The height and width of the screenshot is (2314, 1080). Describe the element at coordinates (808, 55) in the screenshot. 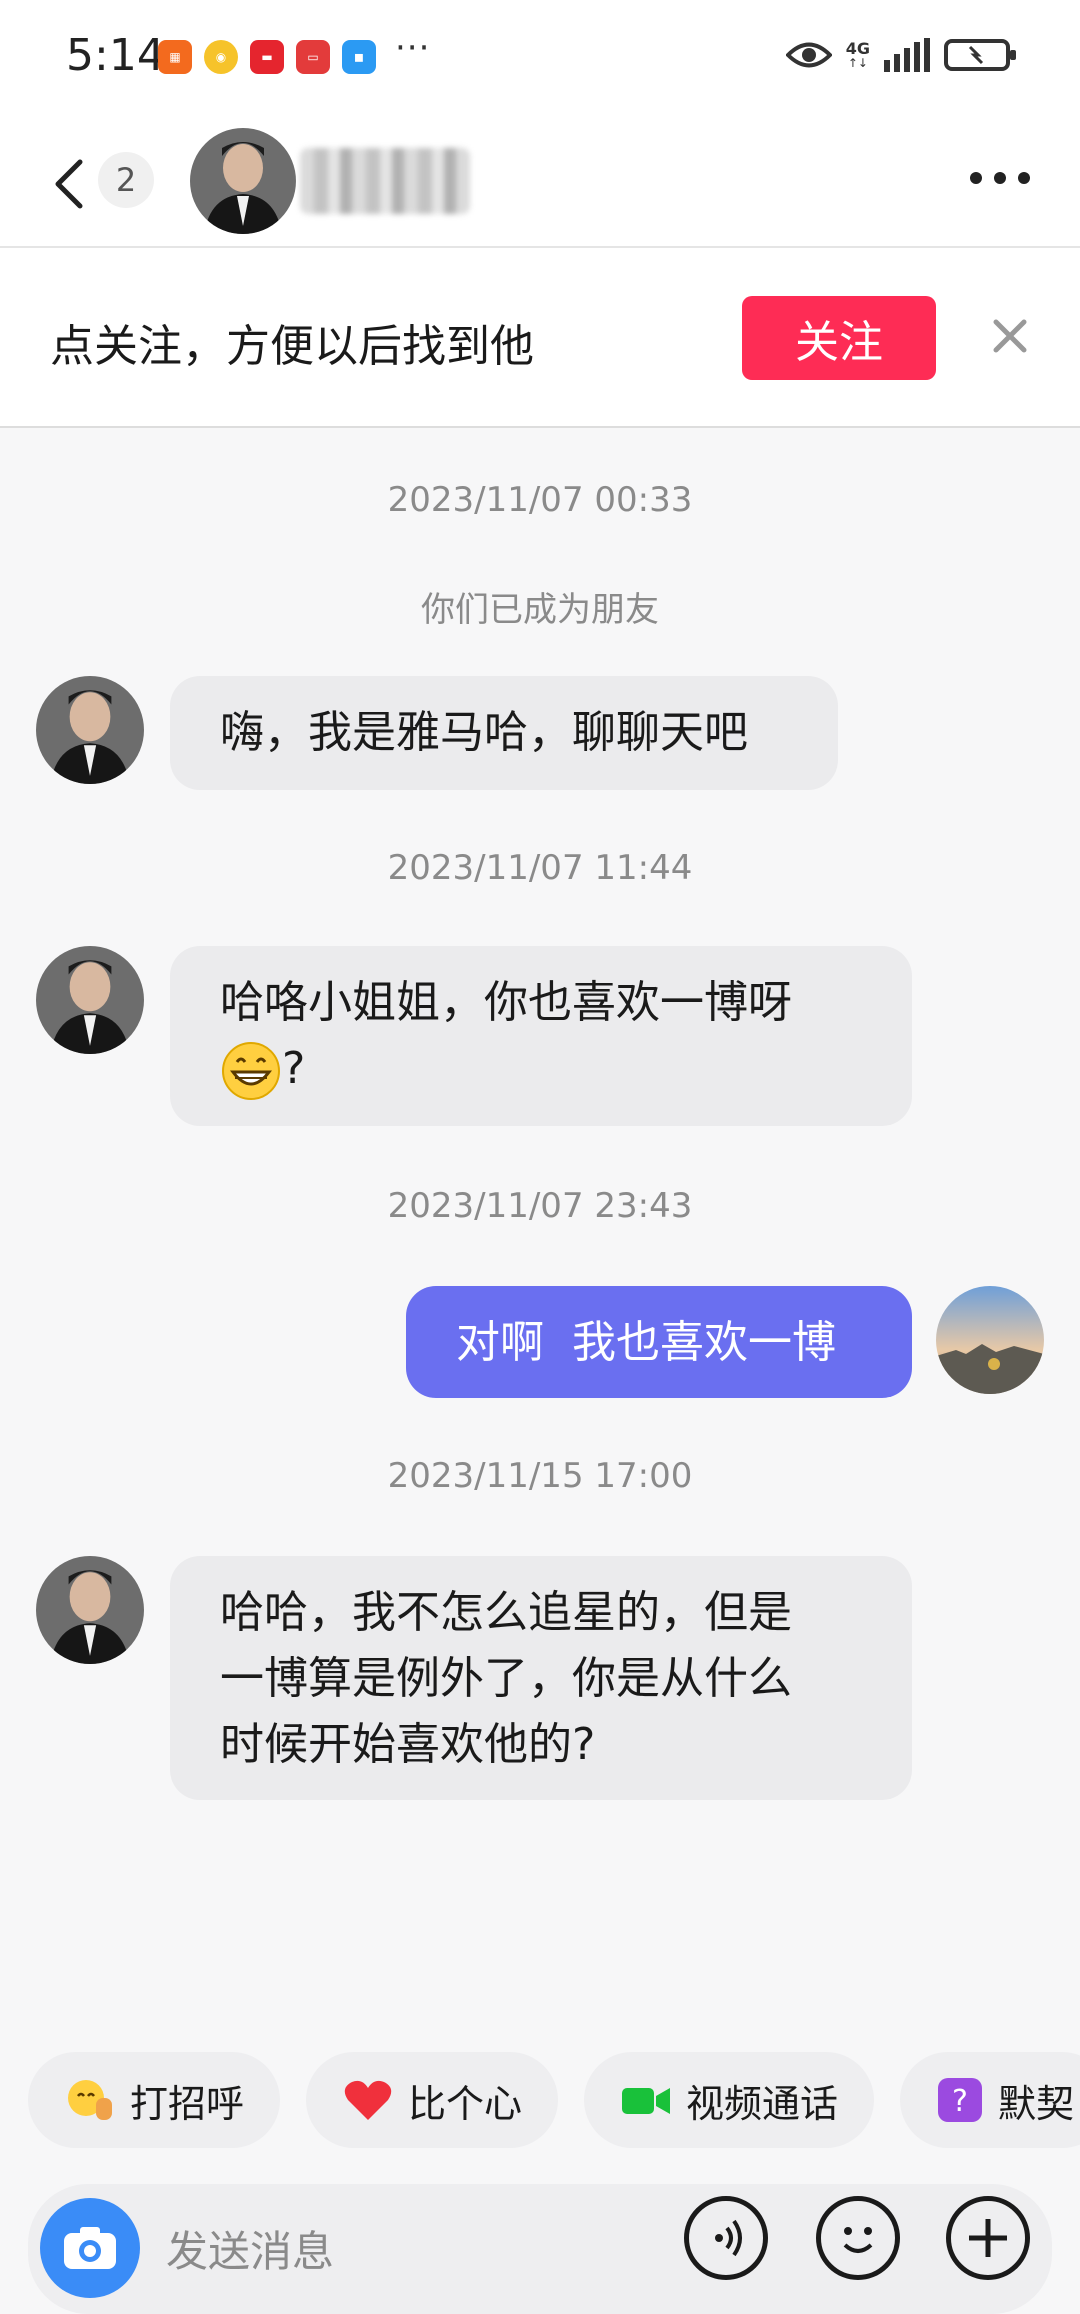

I see `eye-icon` at that location.